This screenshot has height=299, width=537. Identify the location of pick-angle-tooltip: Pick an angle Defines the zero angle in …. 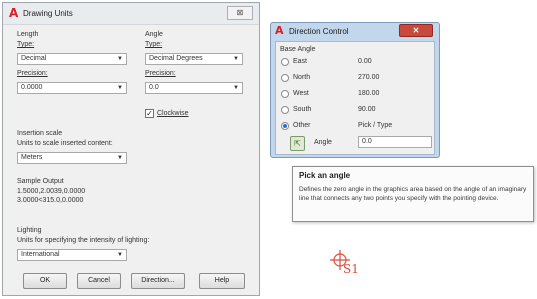
(413, 194).